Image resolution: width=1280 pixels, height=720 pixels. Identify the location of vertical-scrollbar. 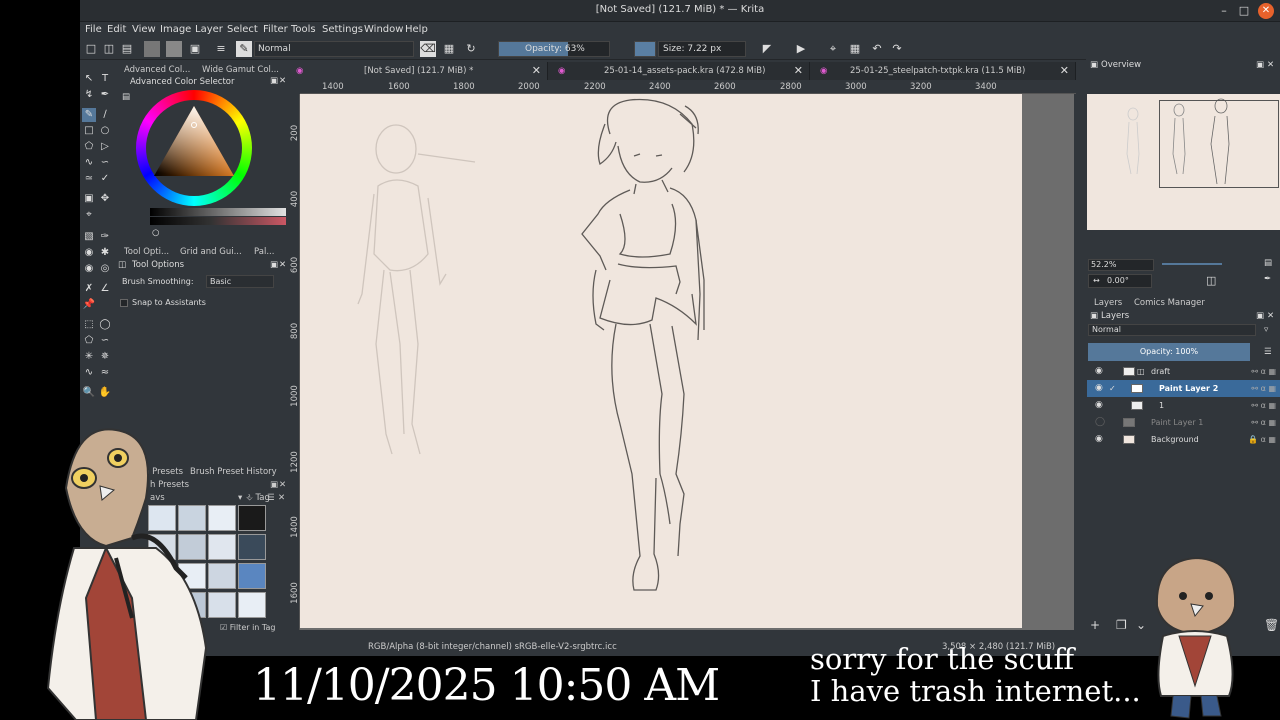
(1077, 362).